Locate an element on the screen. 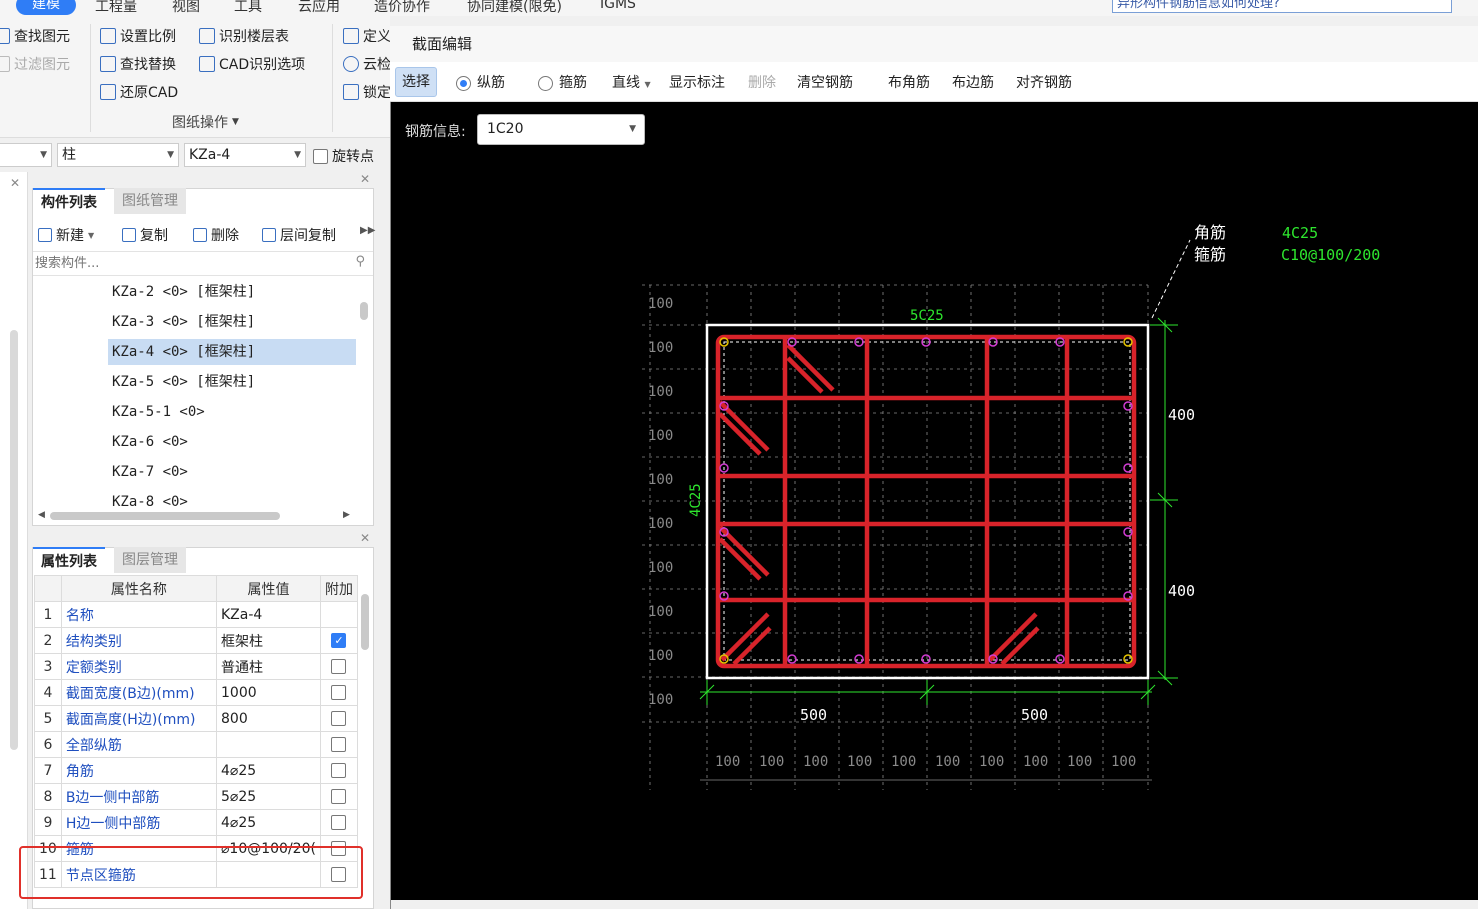 The image size is (1478, 909). floor-select: ▼ is located at coordinates (26, 155).